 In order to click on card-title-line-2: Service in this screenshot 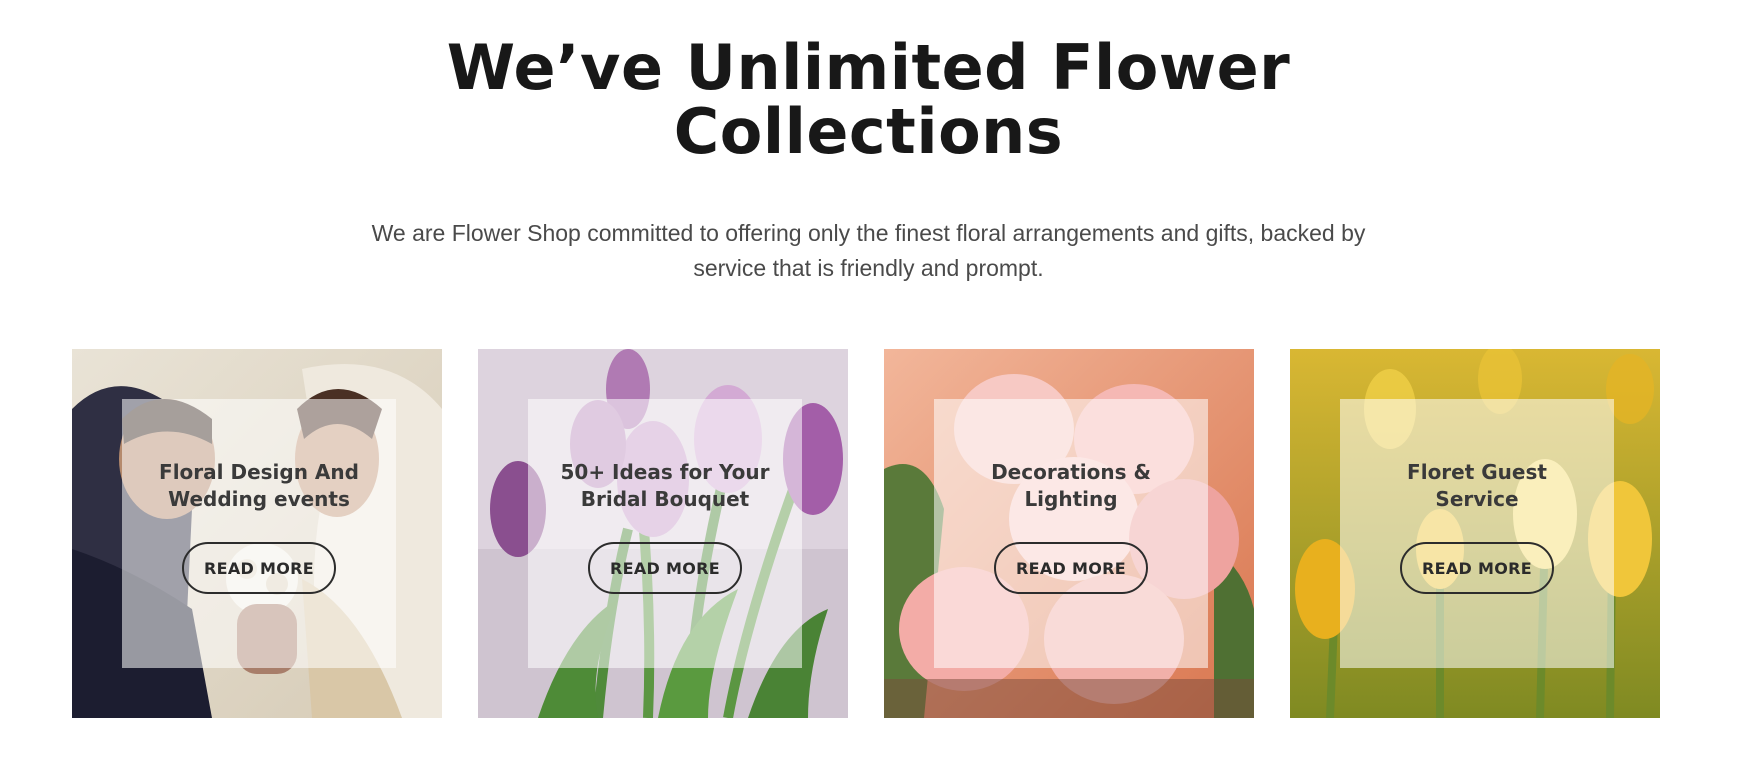, I will do `click(1477, 499)`.